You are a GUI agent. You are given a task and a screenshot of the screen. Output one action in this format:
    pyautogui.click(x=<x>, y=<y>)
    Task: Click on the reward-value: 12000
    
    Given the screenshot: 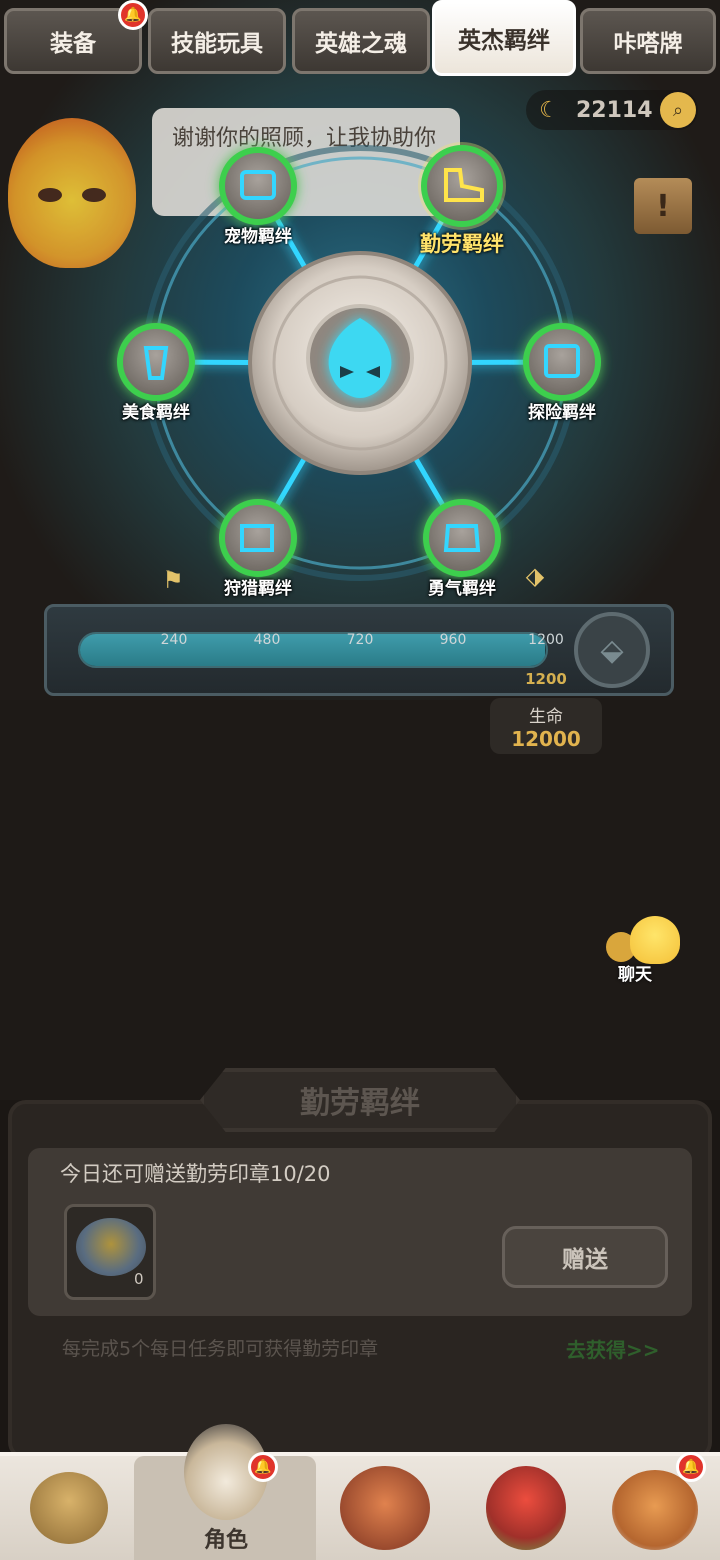 What is the action you would take?
    pyautogui.click(x=546, y=739)
    